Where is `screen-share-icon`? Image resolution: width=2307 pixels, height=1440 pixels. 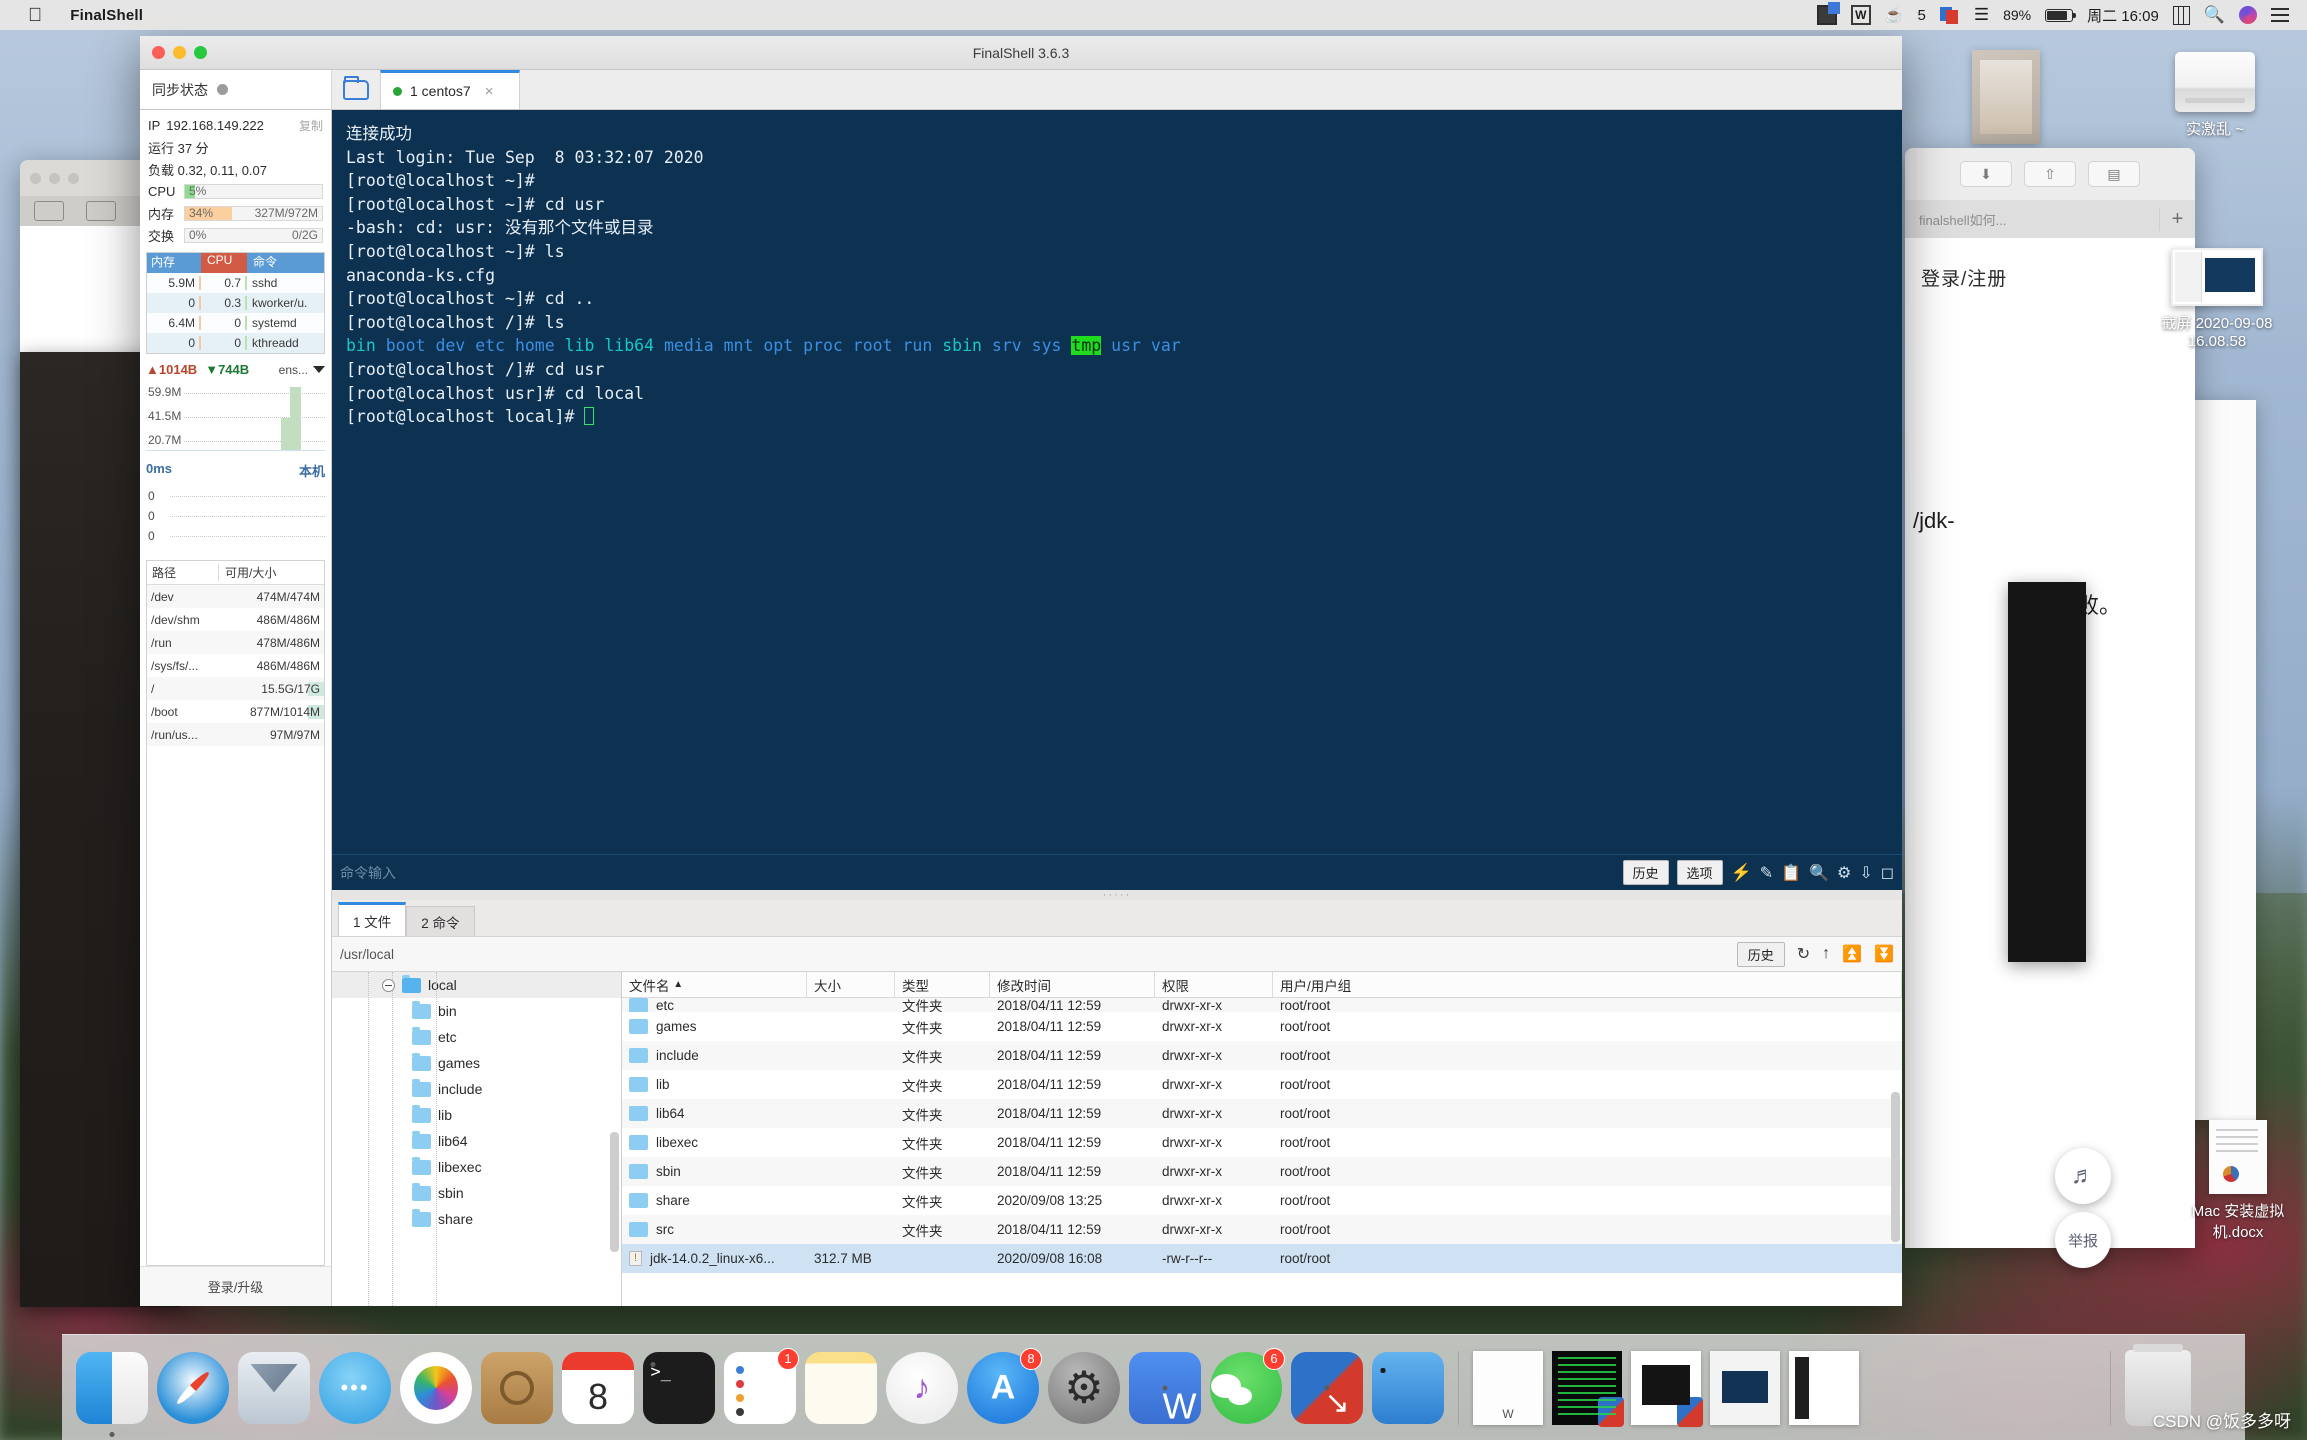 screen-share-icon is located at coordinates (1828, 13).